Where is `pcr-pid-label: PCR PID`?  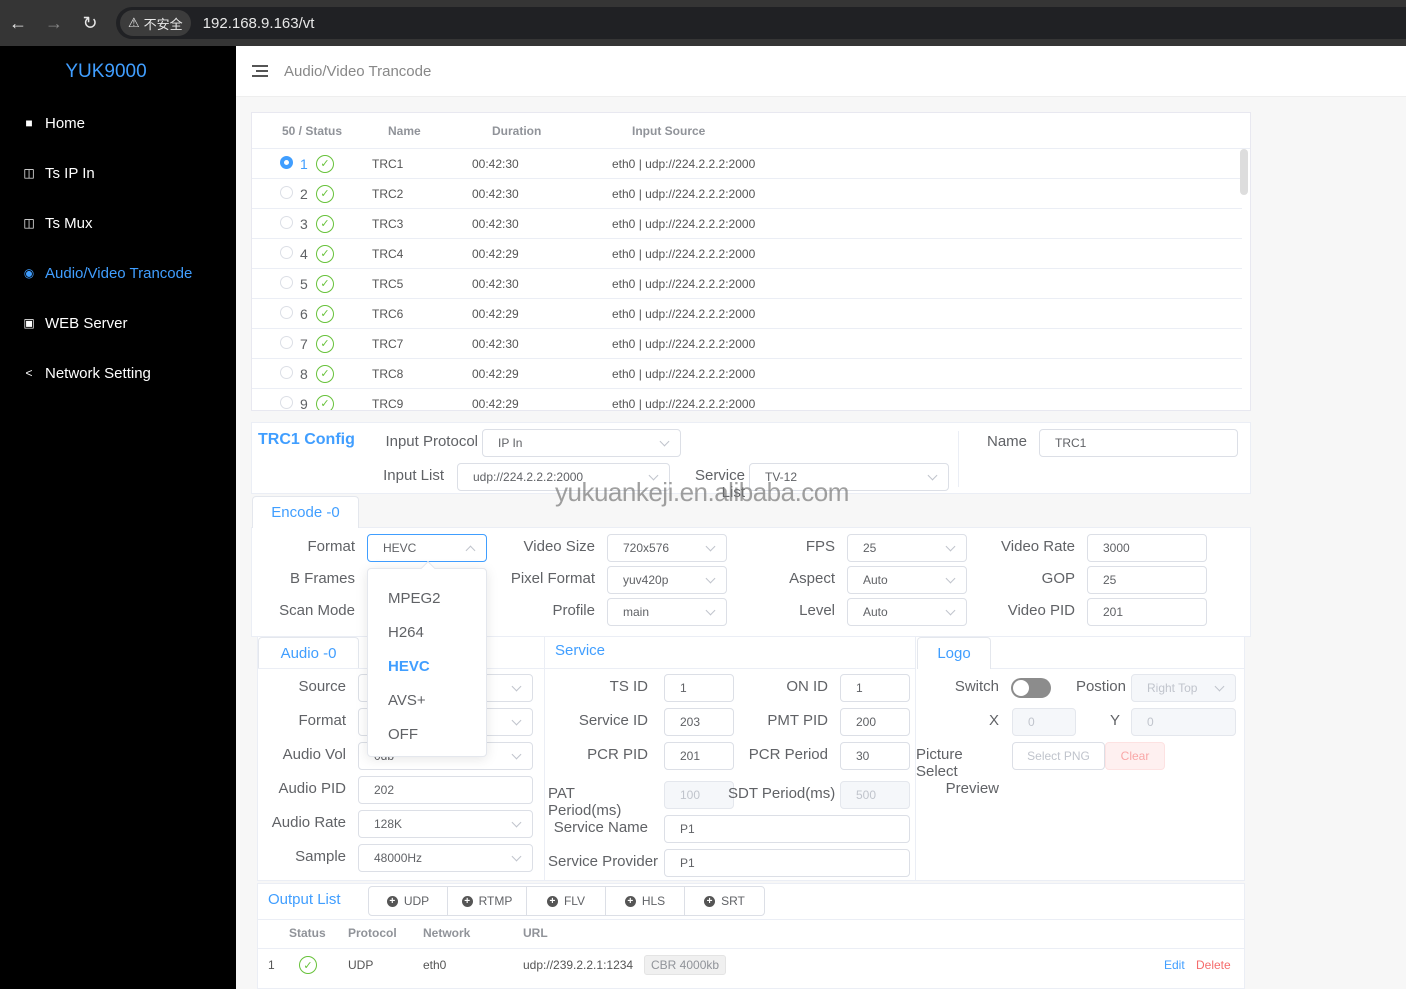 pcr-pid-label: PCR PID is located at coordinates (617, 754).